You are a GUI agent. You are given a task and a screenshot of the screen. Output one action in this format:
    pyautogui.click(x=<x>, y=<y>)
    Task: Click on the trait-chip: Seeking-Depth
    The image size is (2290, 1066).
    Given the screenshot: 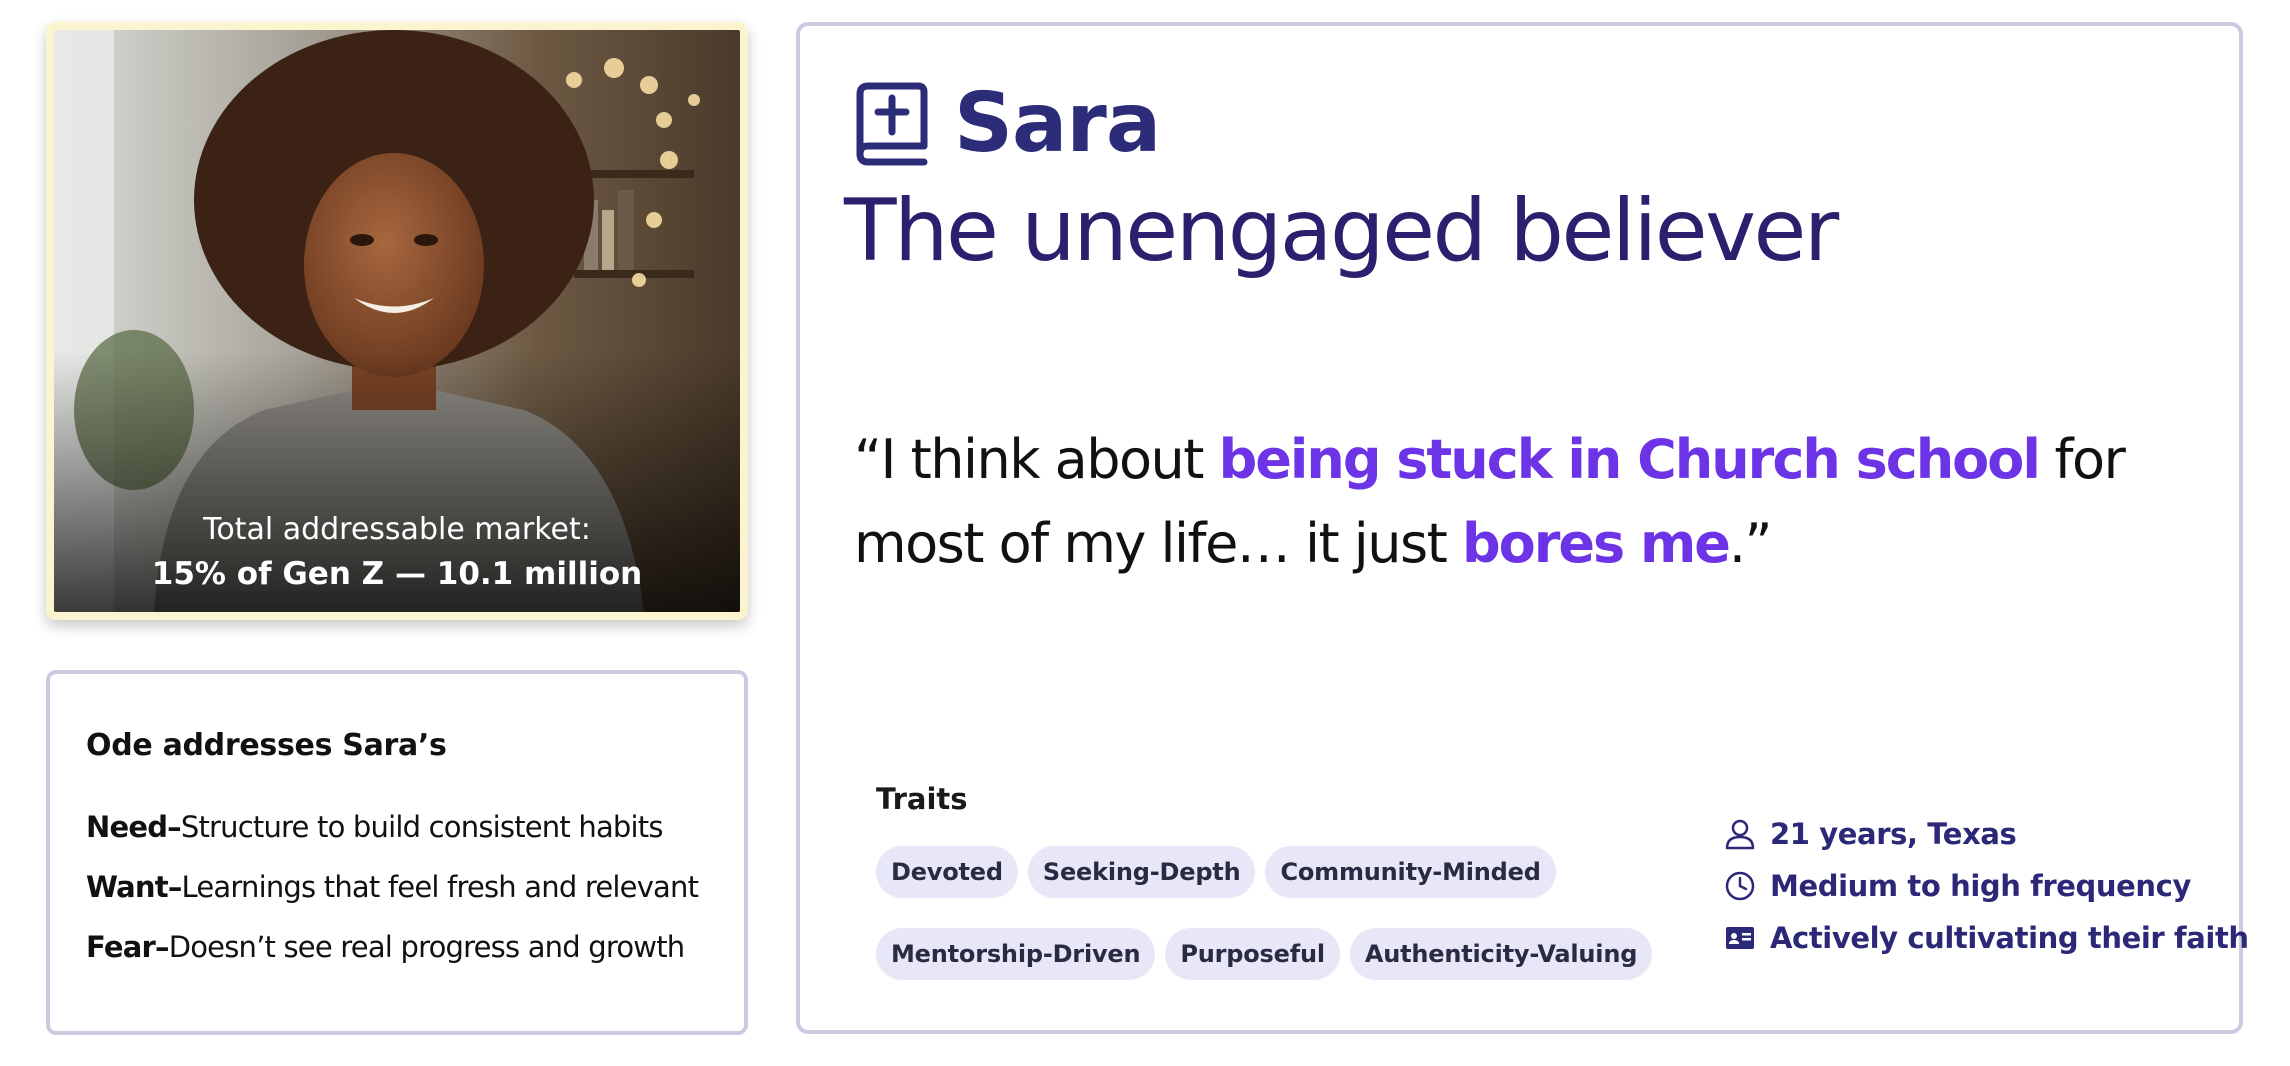 What is the action you would take?
    pyautogui.click(x=1141, y=872)
    